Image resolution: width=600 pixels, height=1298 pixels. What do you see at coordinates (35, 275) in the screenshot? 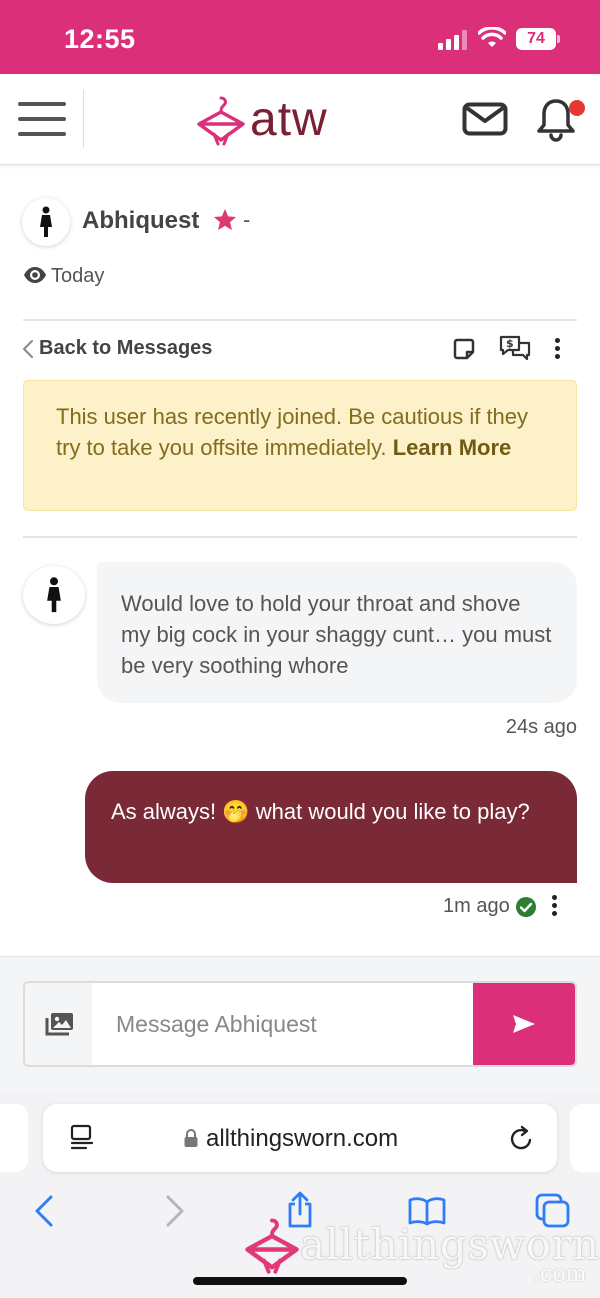
I see `eye-icon` at bounding box center [35, 275].